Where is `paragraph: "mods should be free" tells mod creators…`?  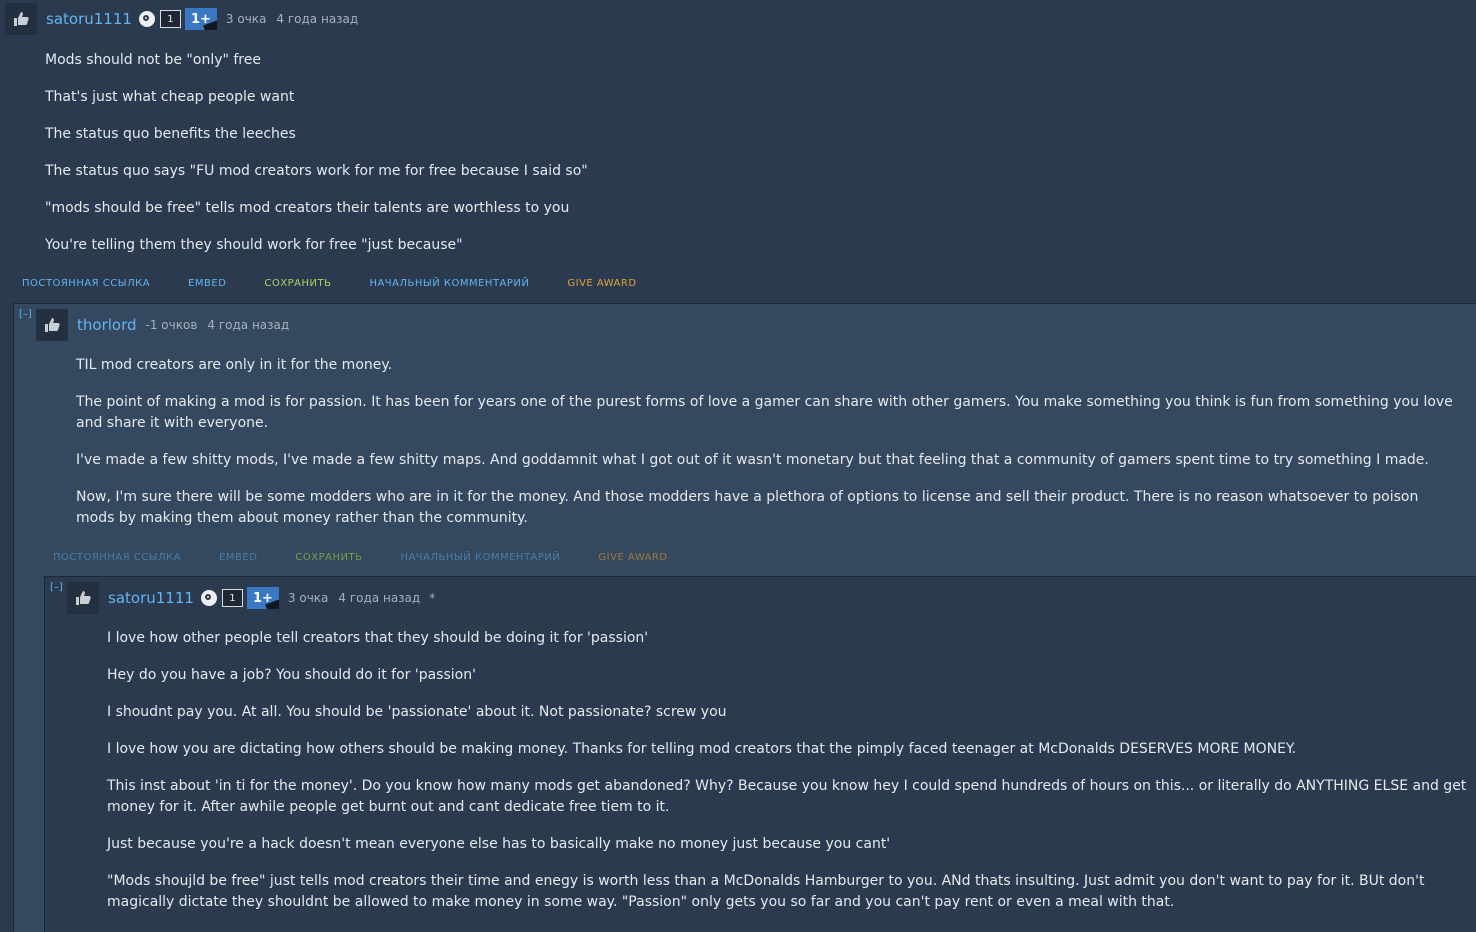 paragraph: "mods should be free" tells mod creators… is located at coordinates (307, 208).